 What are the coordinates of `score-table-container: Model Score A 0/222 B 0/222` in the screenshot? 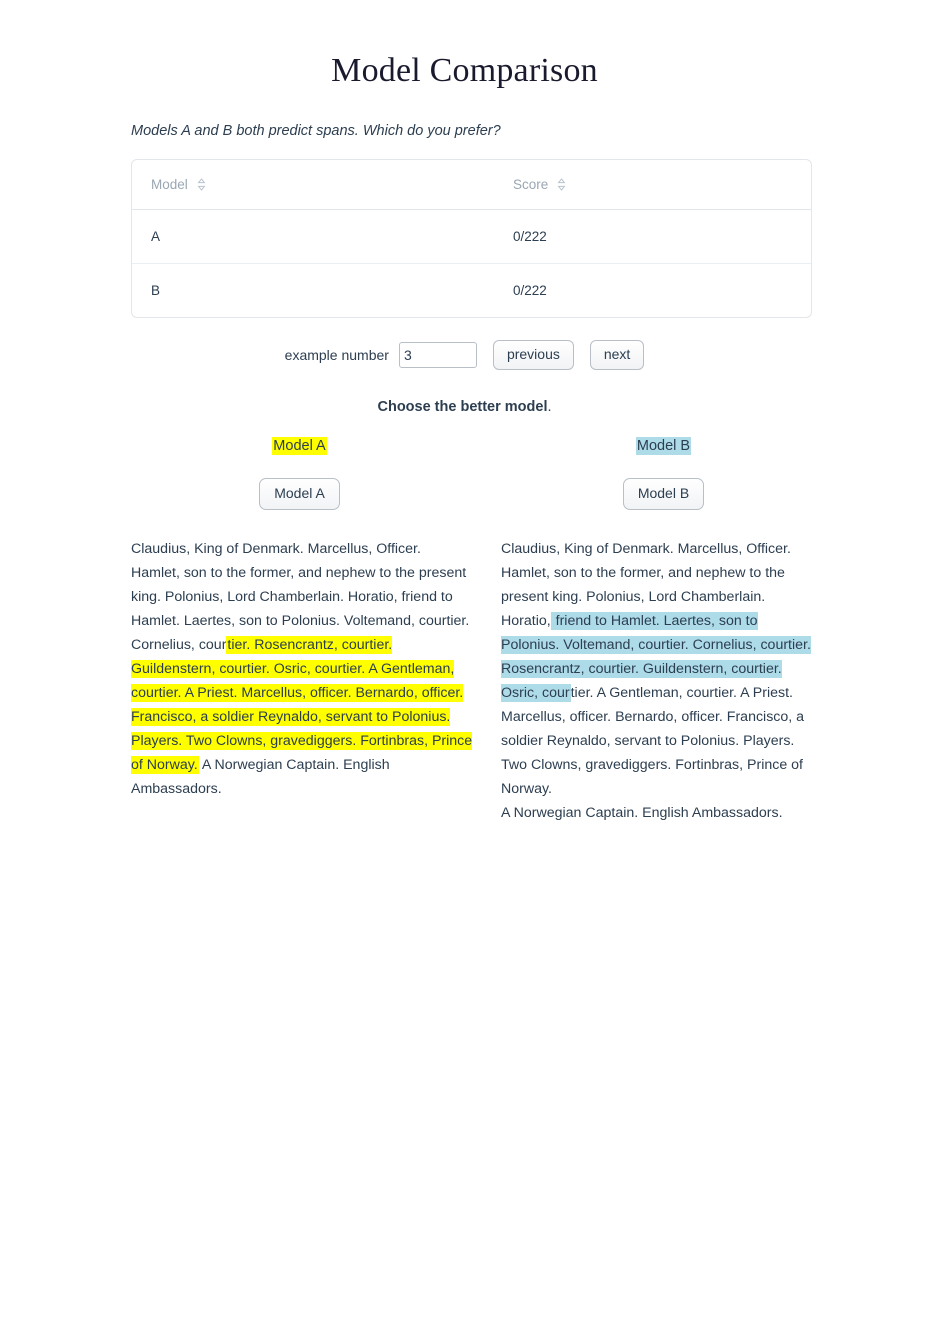 It's located at (471, 238).